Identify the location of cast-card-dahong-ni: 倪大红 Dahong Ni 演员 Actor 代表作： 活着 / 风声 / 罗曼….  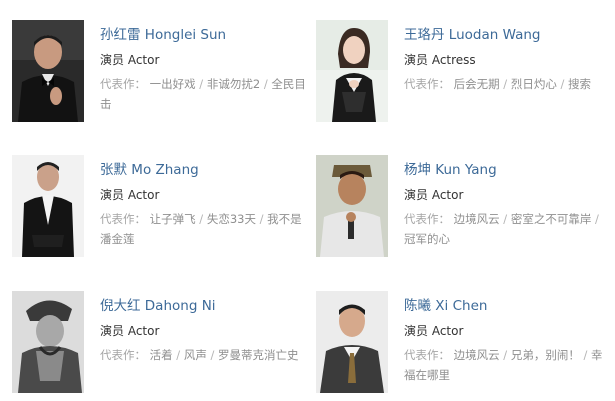
(162, 346).